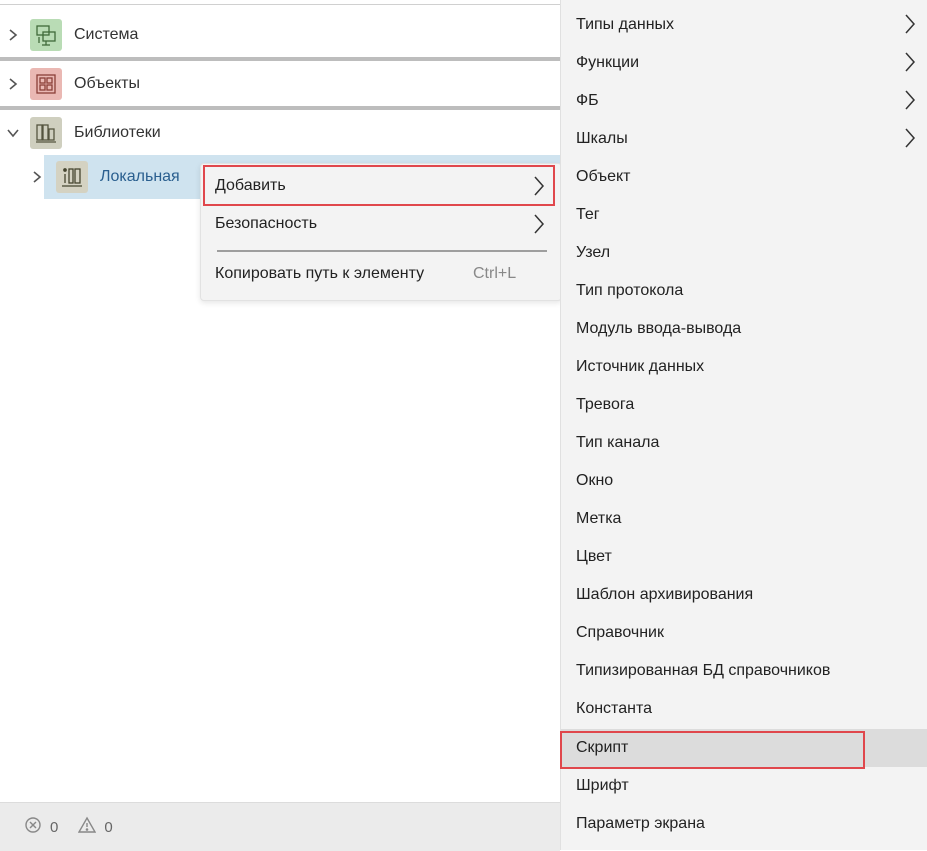 Image resolution: width=927 pixels, height=851 pixels. I want to click on menu-item-label: Типы данных, so click(625, 24).